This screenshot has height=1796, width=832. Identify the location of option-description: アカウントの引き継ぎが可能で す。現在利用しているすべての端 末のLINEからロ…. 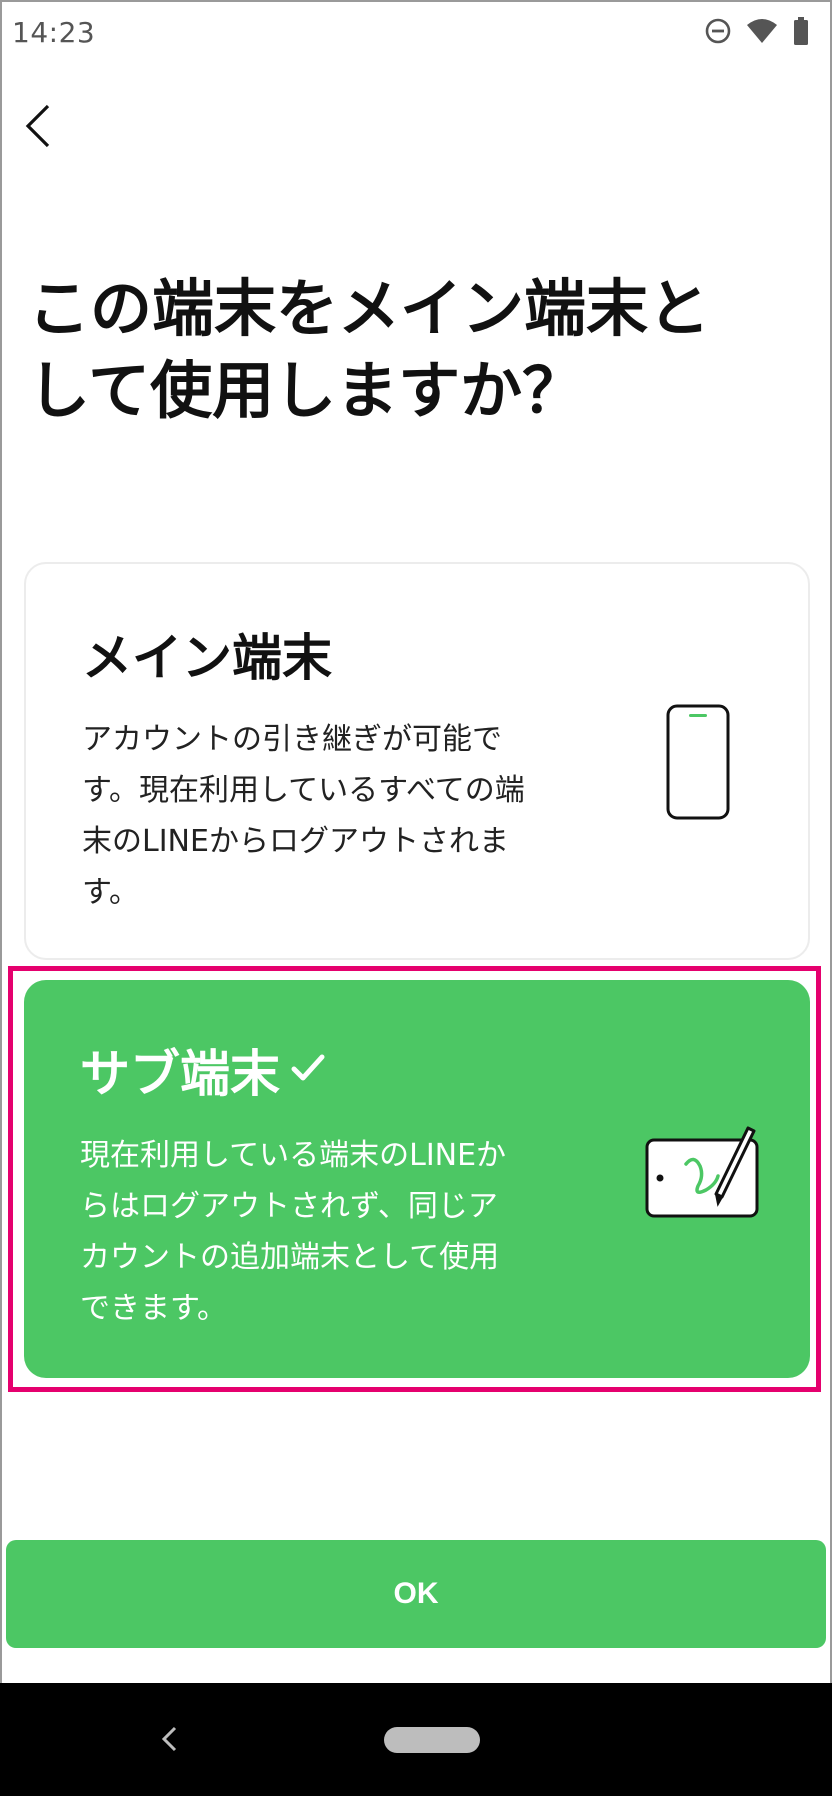
(342, 816).